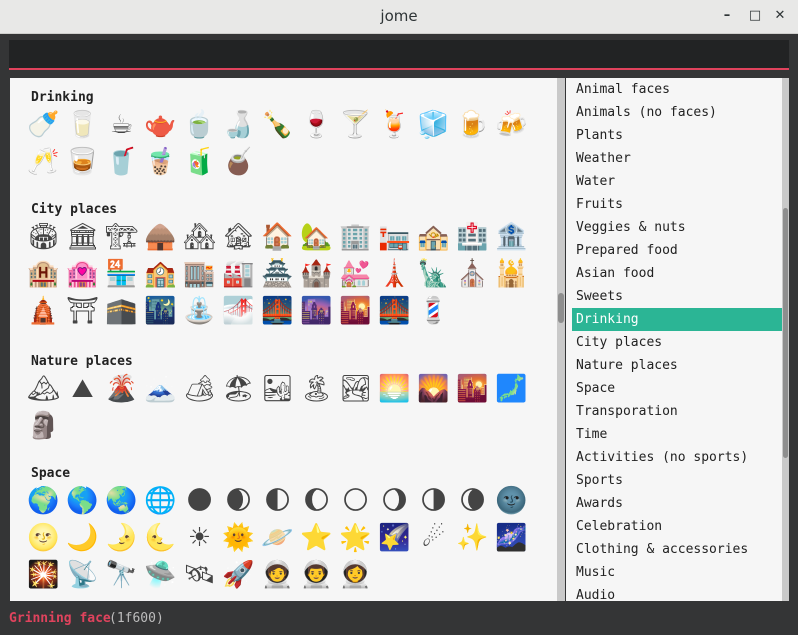 The image size is (798, 635). What do you see at coordinates (238, 237) in the screenshot?
I see `emoji-button: 🏚` at bounding box center [238, 237].